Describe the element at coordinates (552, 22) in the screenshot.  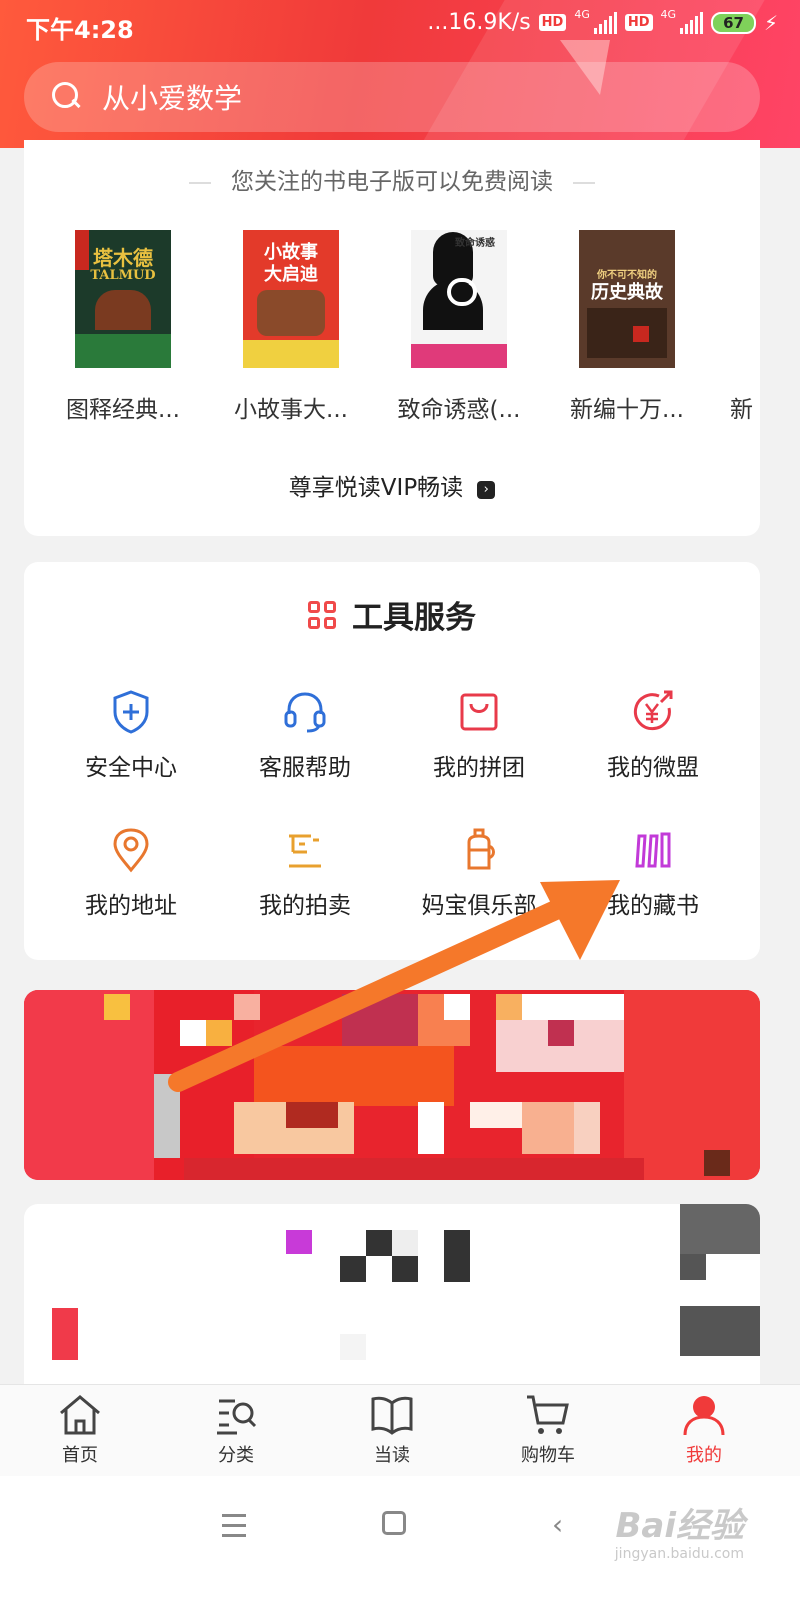
I see `hd-badge: HD` at that location.